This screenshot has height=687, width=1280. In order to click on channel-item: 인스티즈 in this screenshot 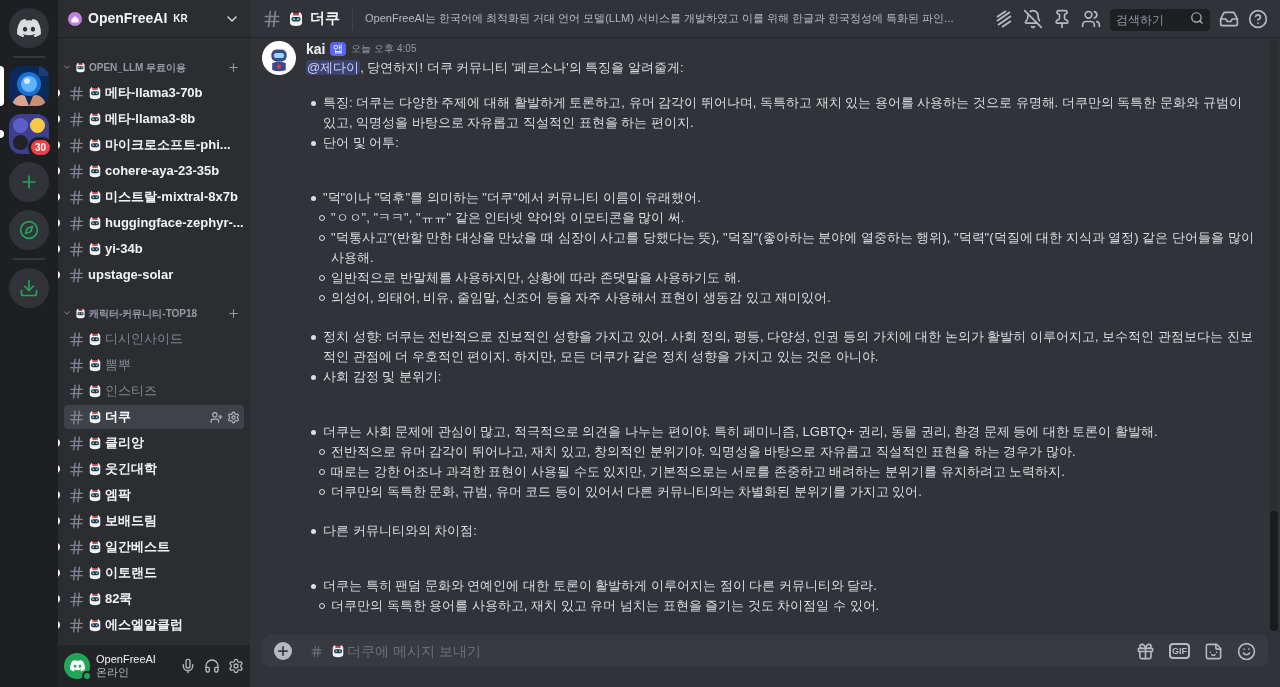, I will do `click(154, 391)`.